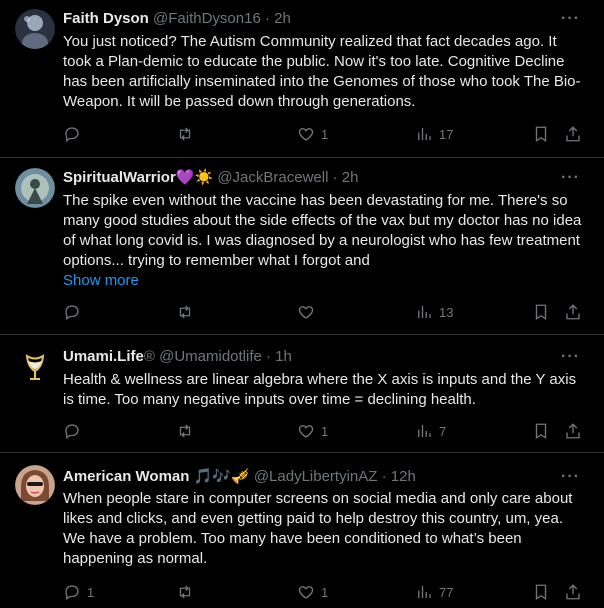  What do you see at coordinates (446, 592) in the screenshot?
I see `view-count: 77` at bounding box center [446, 592].